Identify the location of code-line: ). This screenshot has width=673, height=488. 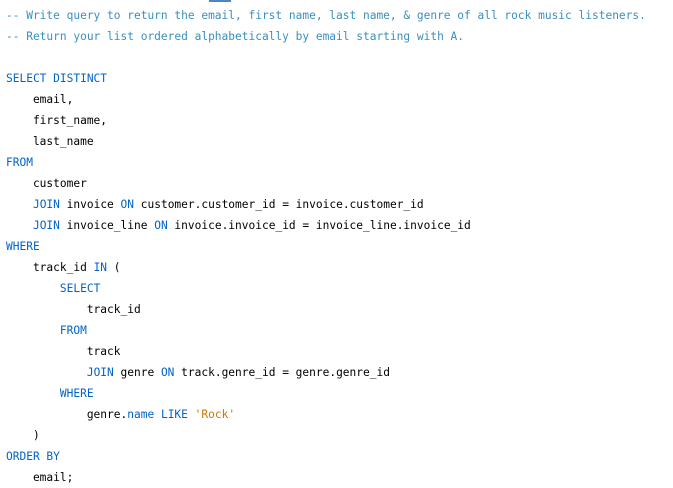
(23, 435).